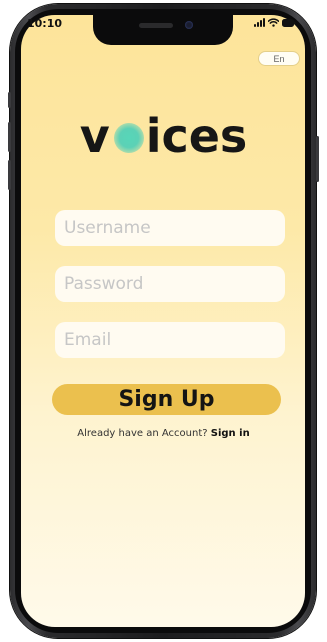  I want to click on status-time: 10:10, so click(45, 23).